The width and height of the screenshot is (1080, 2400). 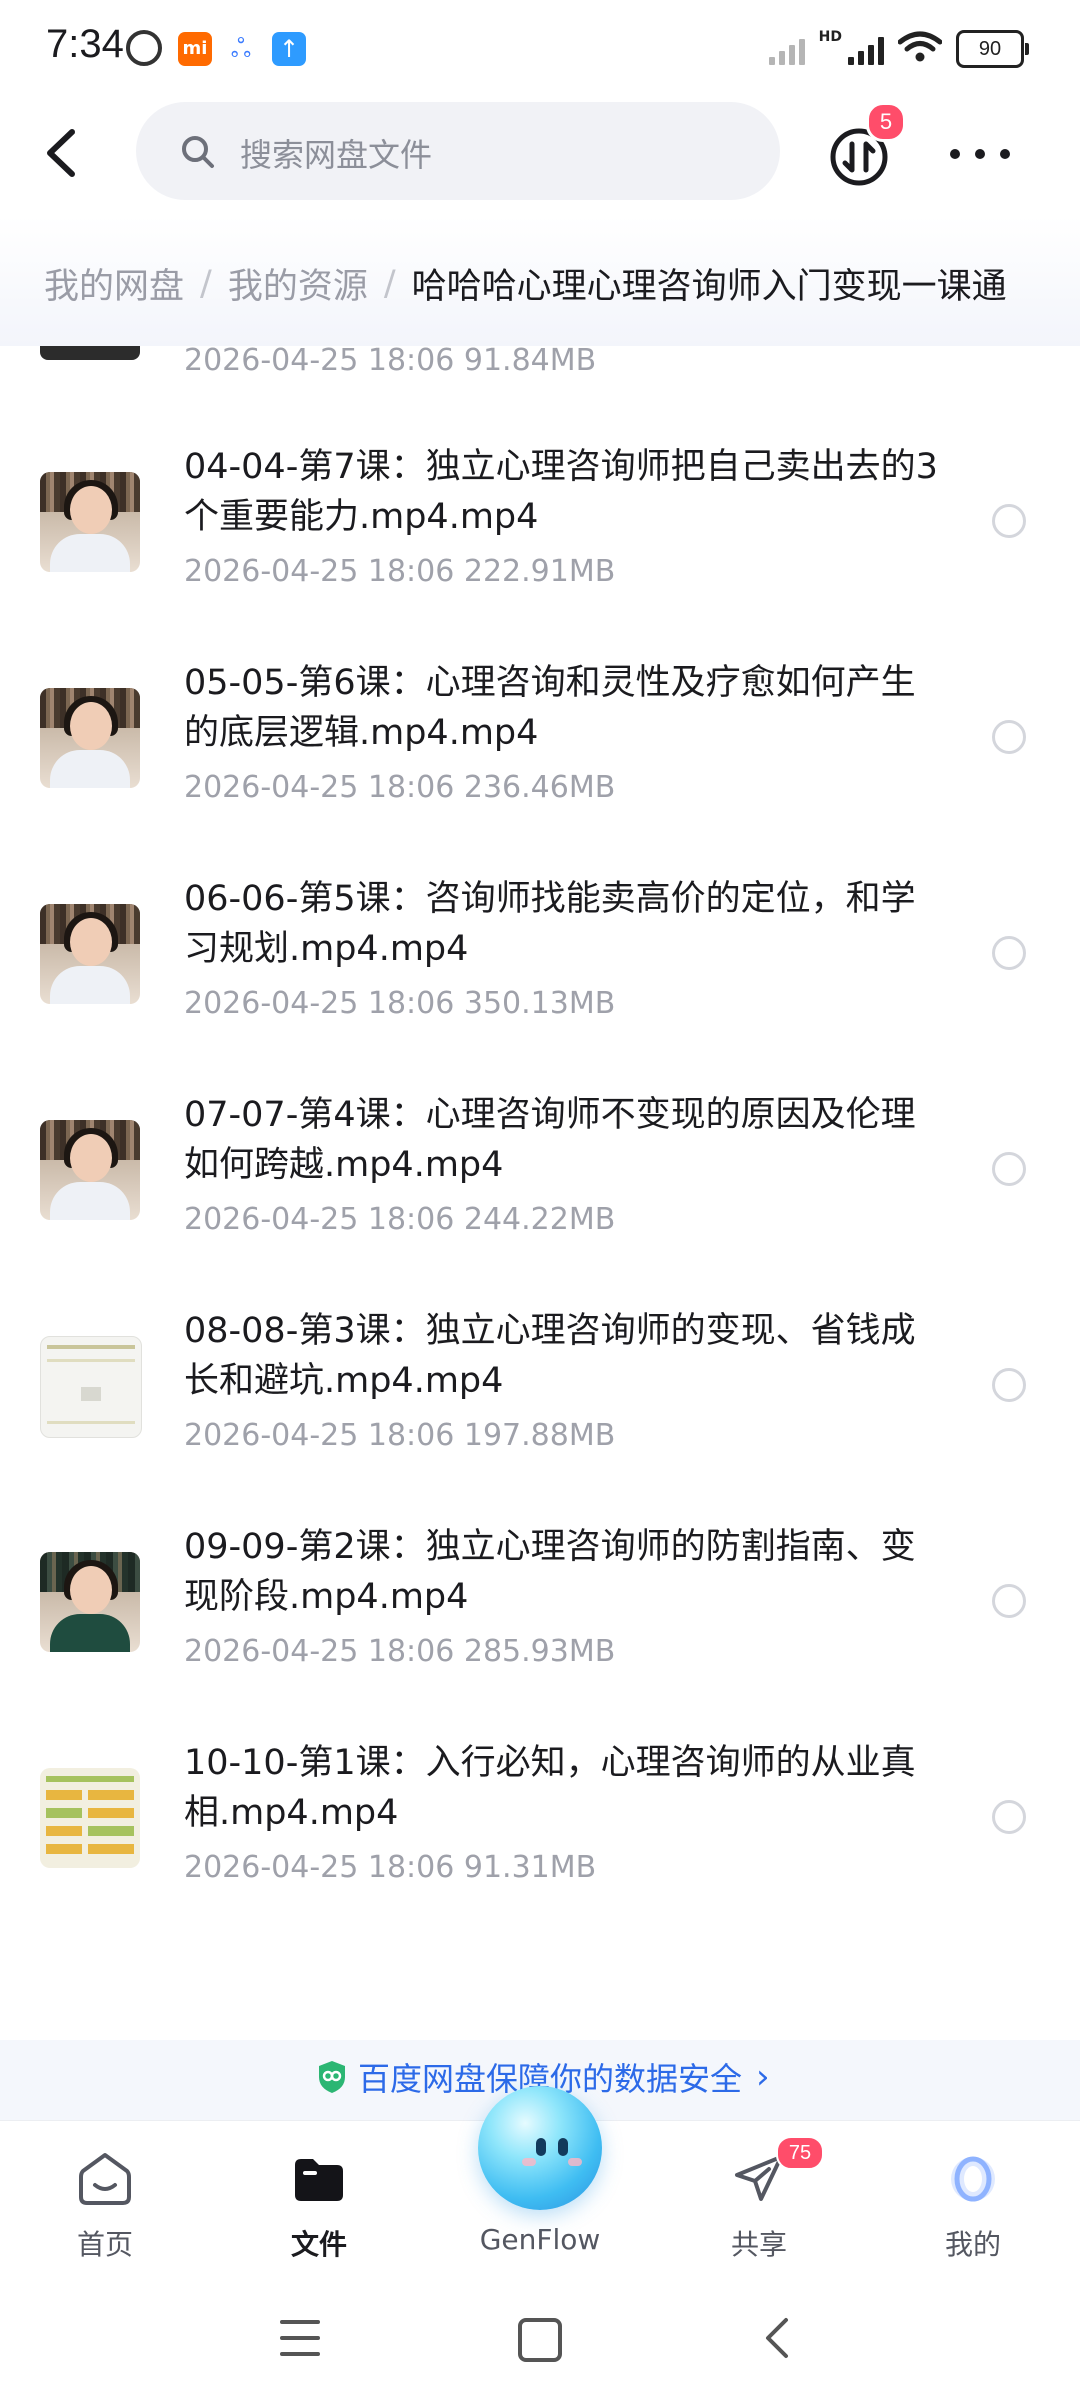 What do you see at coordinates (198, 152) in the screenshot?
I see `search-icon` at bounding box center [198, 152].